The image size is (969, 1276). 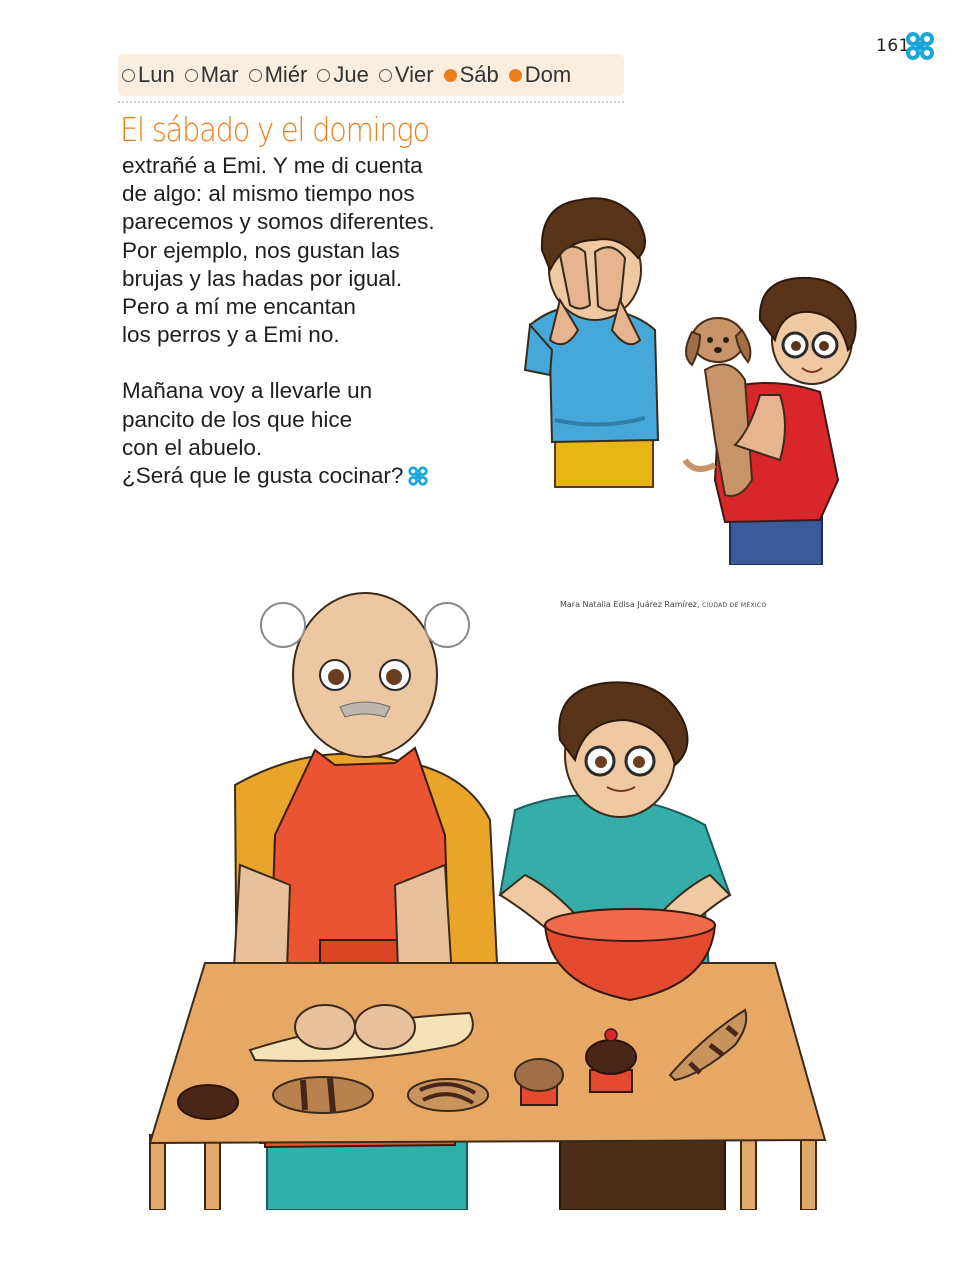 What do you see at coordinates (343, 75) in the screenshot?
I see `weekday-jue: Jue` at bounding box center [343, 75].